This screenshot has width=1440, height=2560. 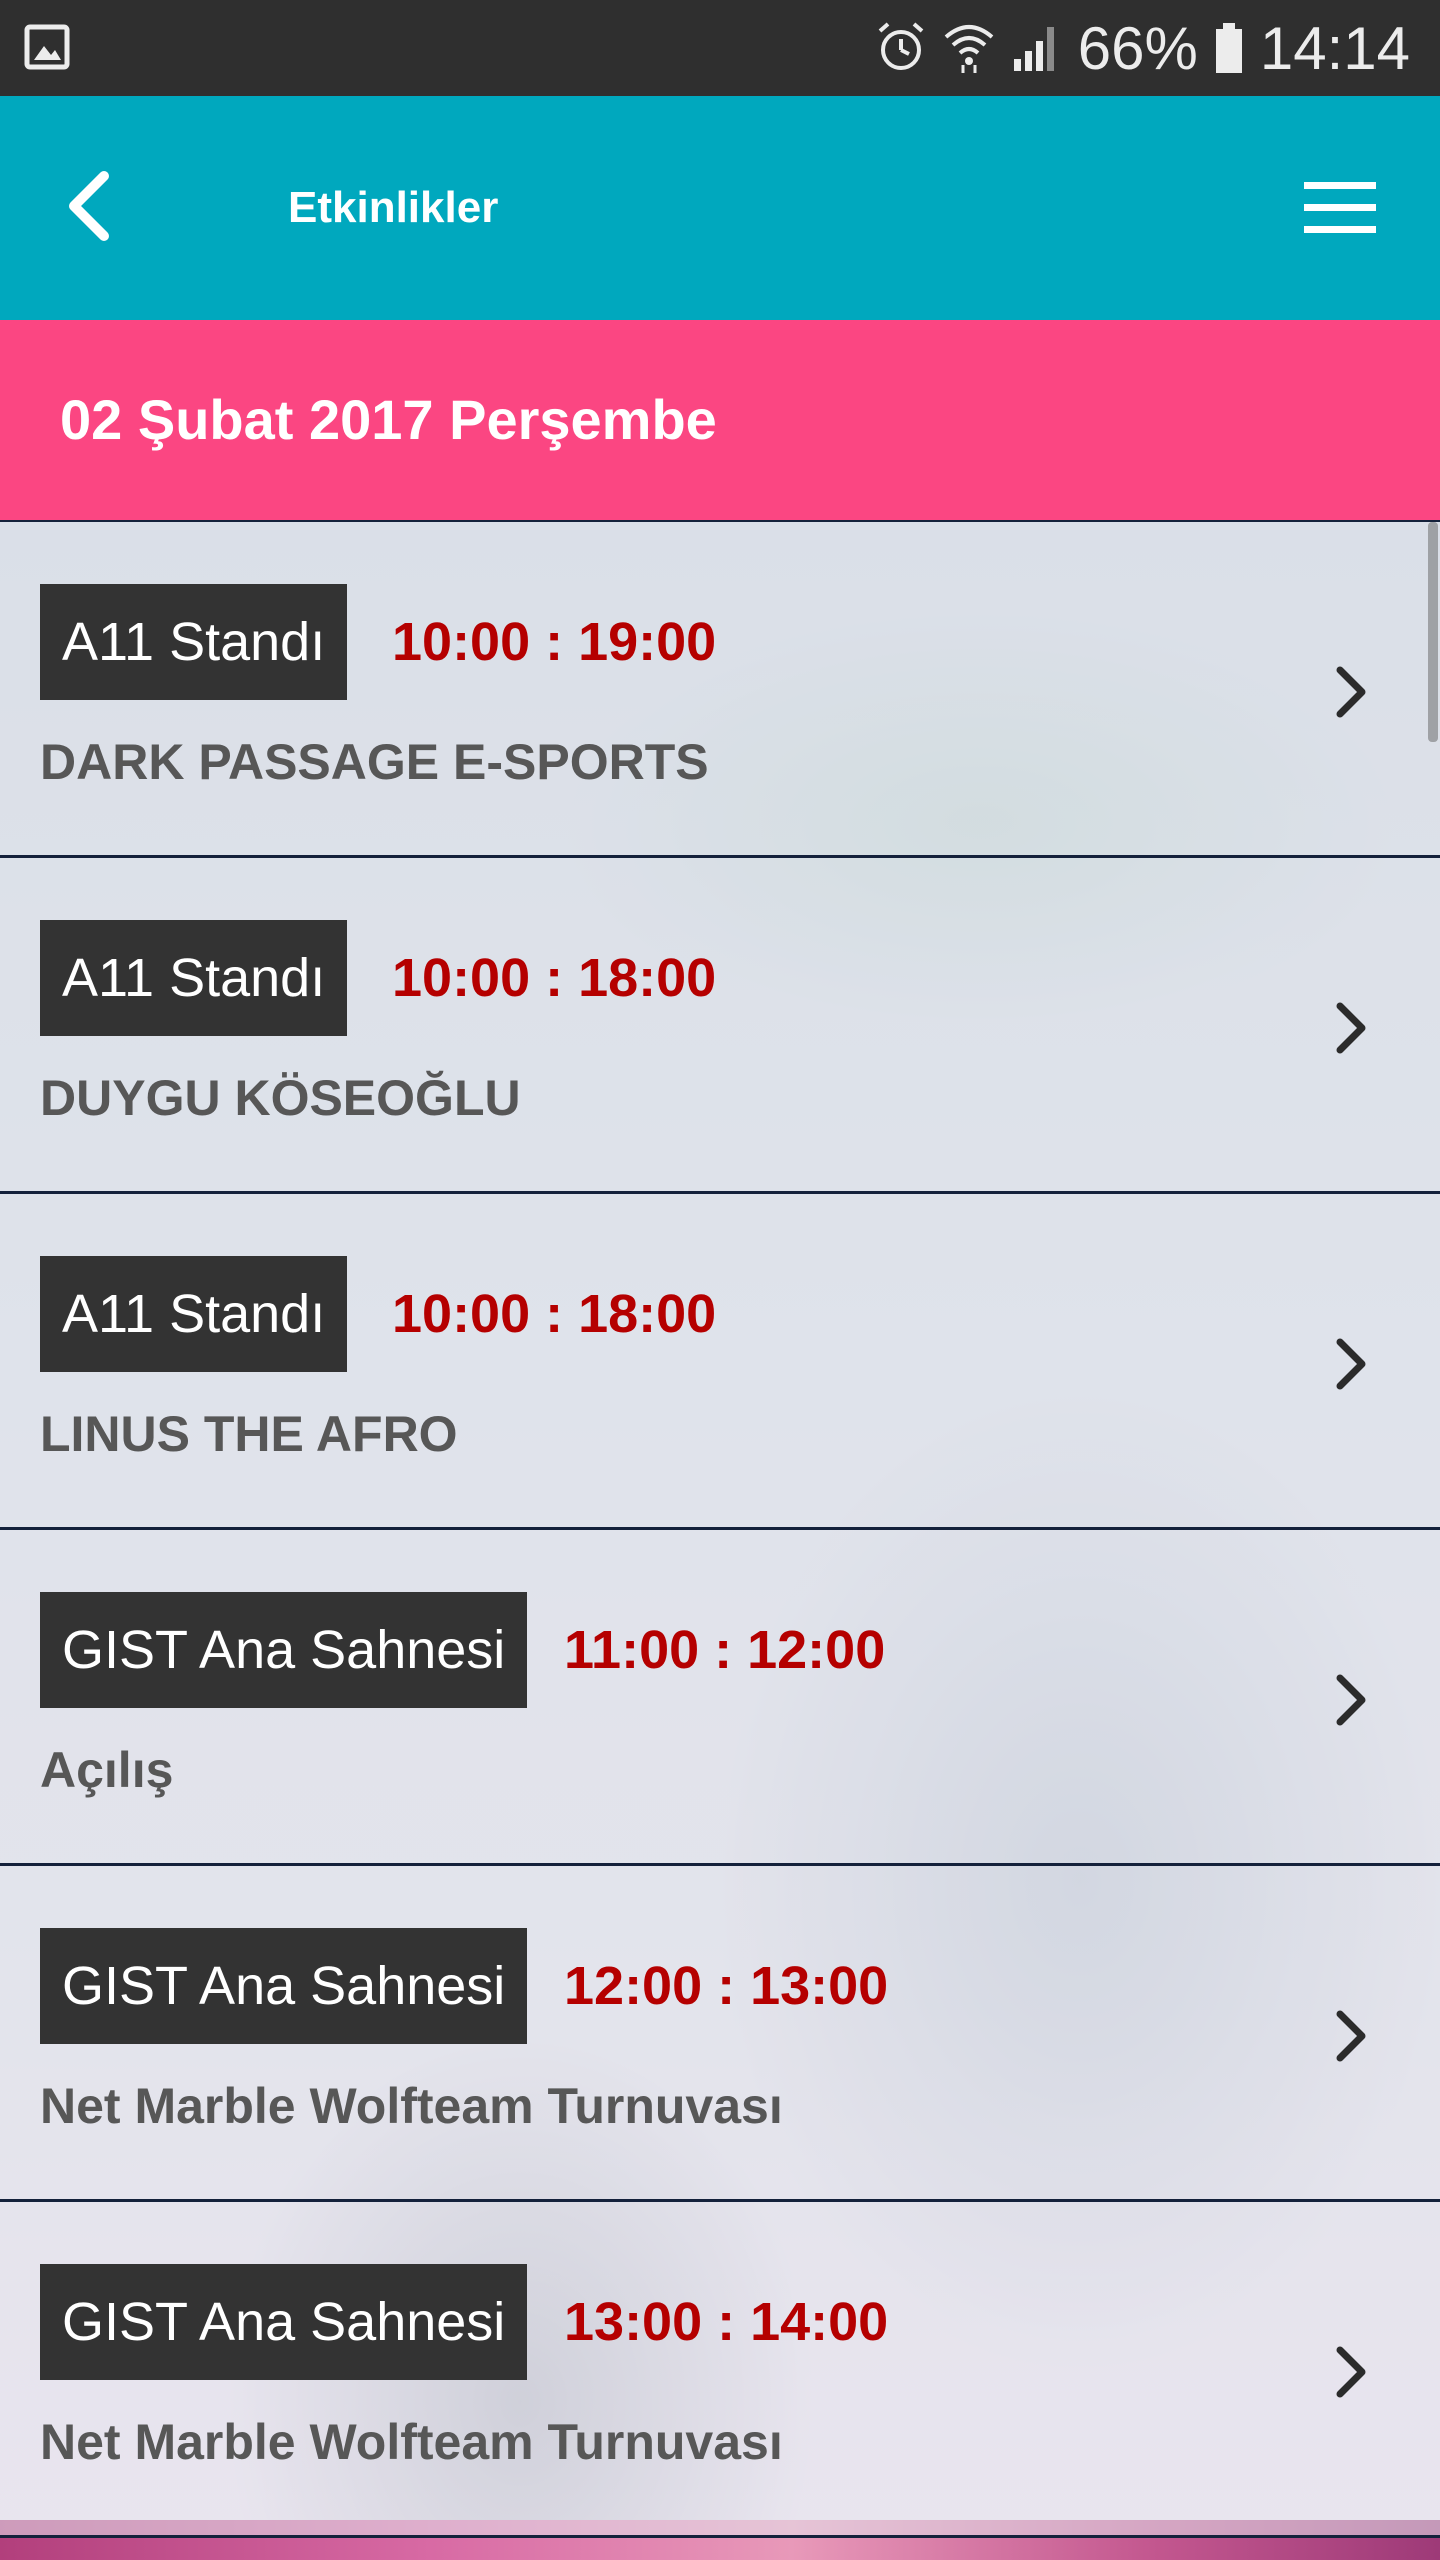 What do you see at coordinates (725, 1650) in the screenshot?
I see `event-time: 11:00 : 12:00` at bounding box center [725, 1650].